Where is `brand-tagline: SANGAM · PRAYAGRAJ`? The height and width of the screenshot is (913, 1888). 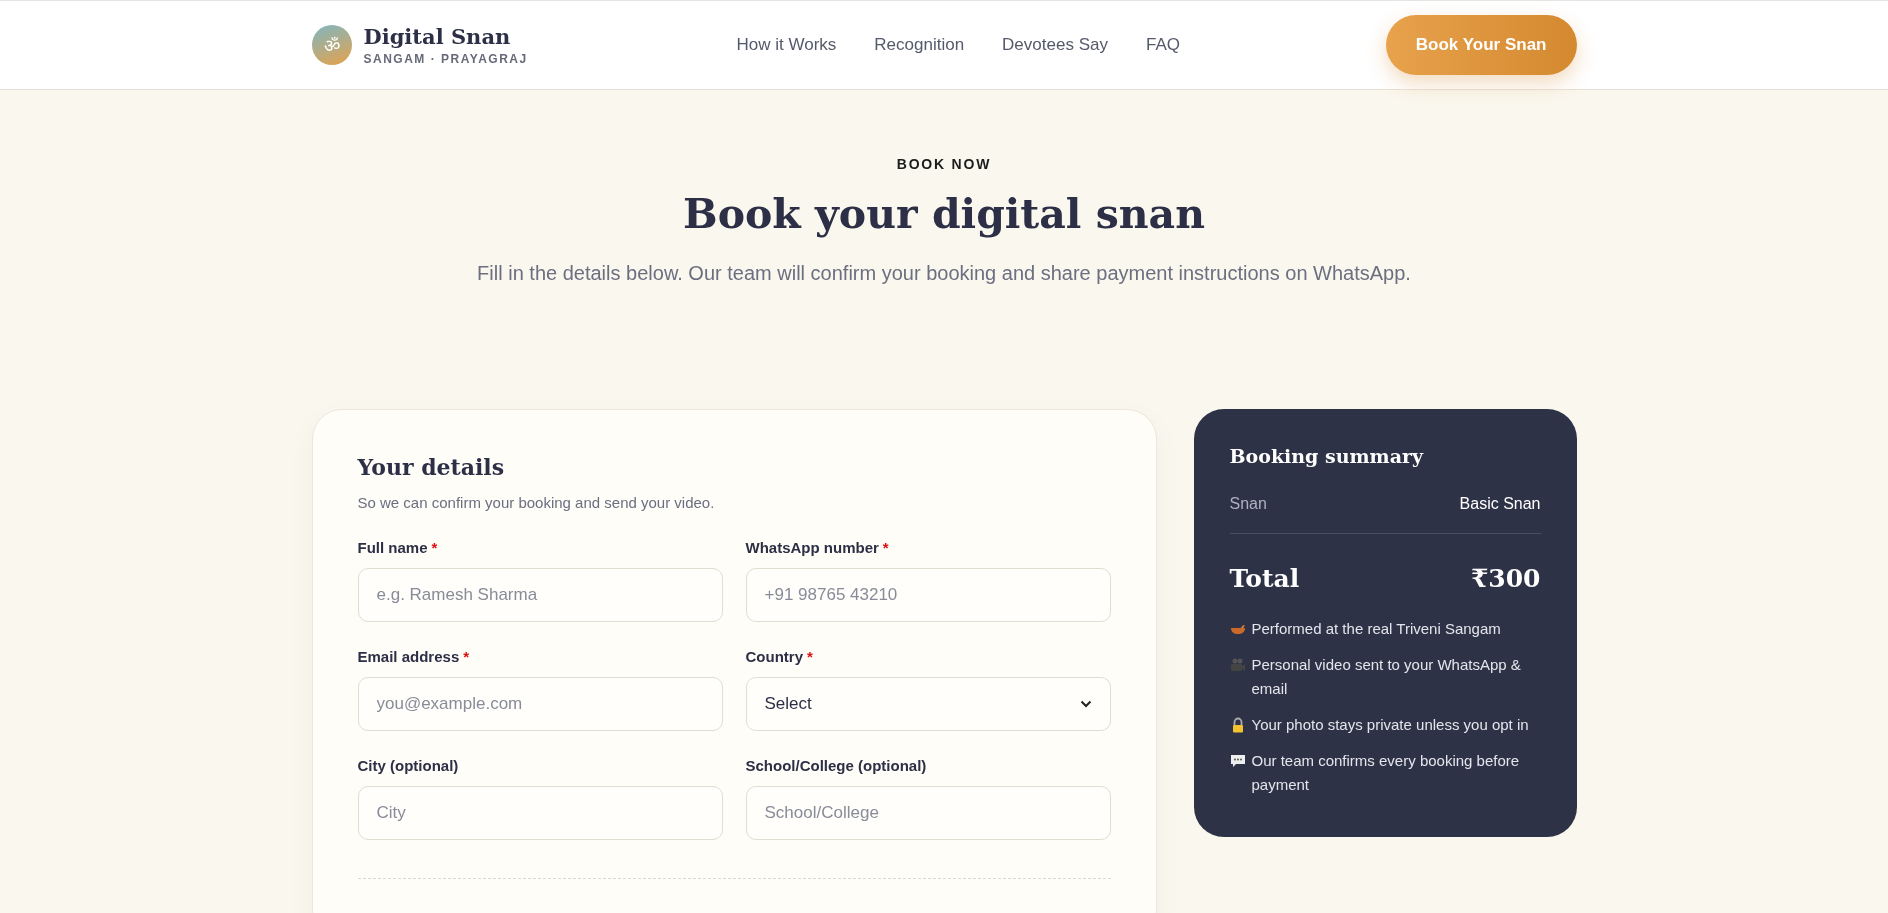 brand-tagline: SANGAM · PRAYAGRAJ is located at coordinates (445, 59).